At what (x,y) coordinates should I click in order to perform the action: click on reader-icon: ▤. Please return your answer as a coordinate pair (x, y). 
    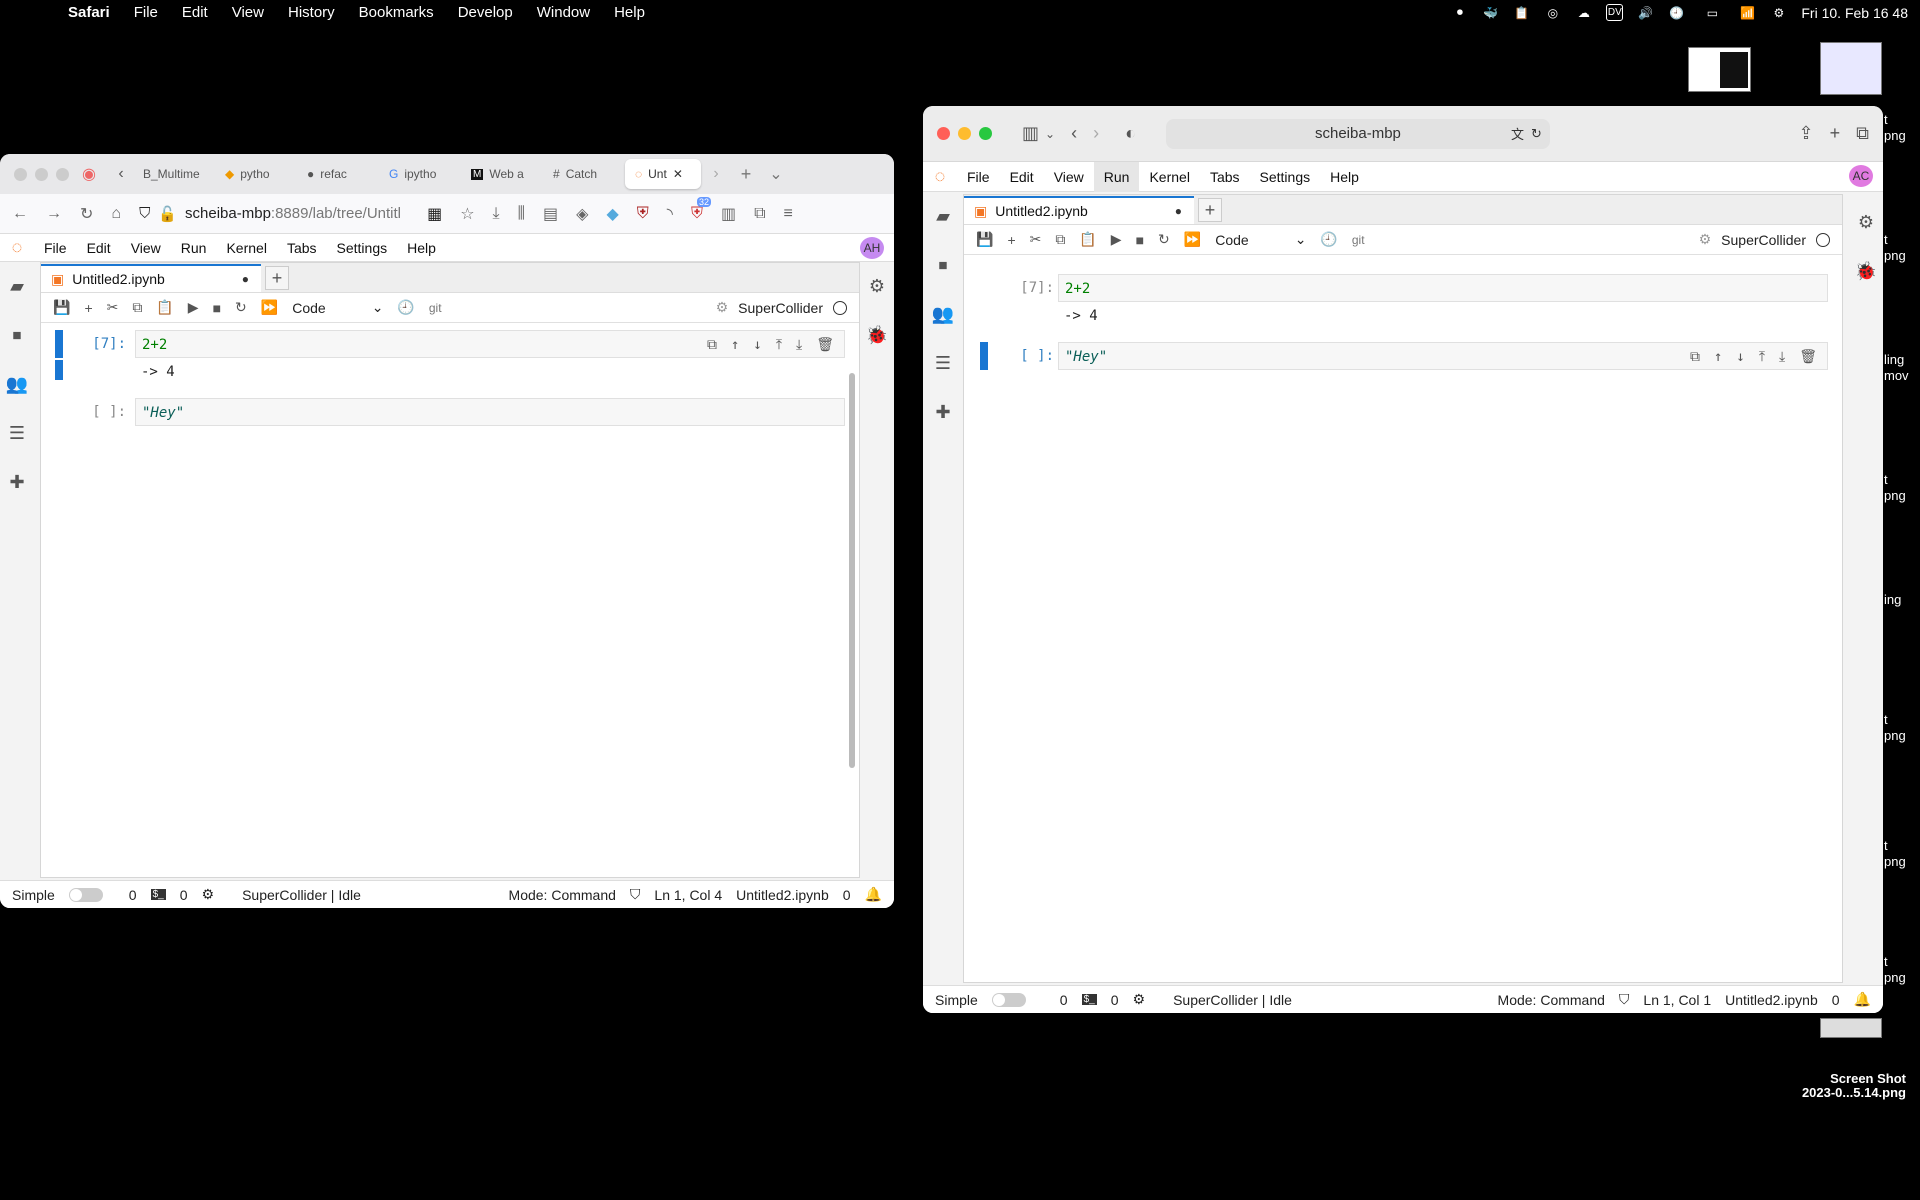
    Looking at the image, I should click on (550, 214).